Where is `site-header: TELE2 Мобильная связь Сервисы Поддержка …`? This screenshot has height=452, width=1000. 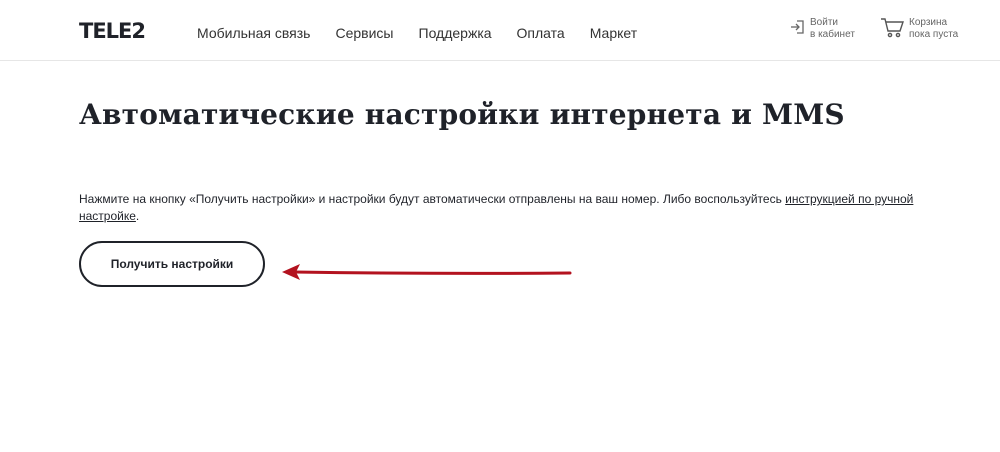
site-header: TELE2 Мобильная связь Сервисы Поддержка … is located at coordinates (500, 30).